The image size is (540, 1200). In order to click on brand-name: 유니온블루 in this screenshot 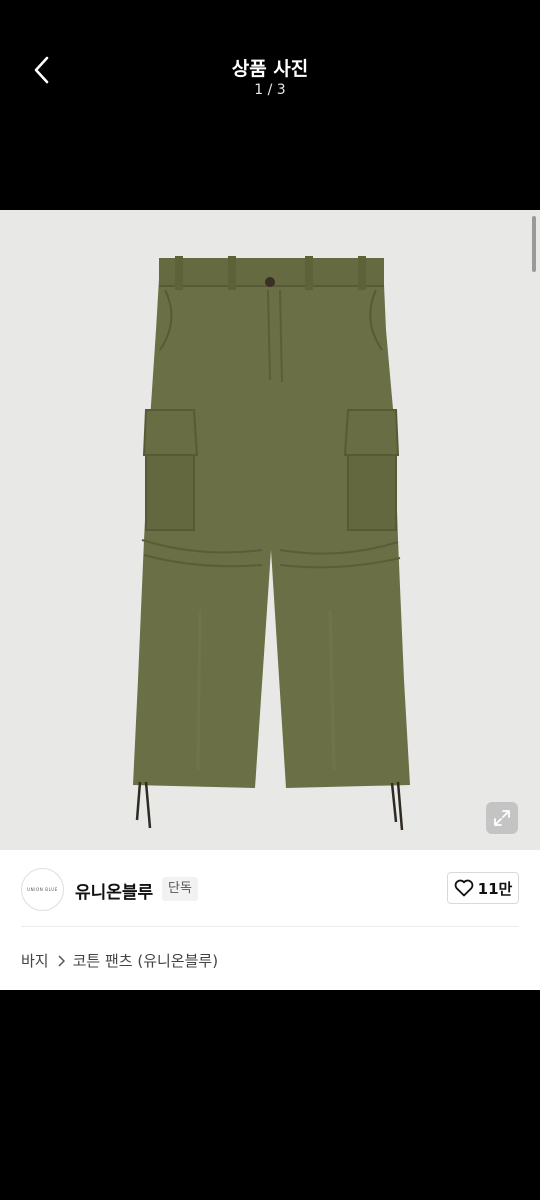, I will do `click(114, 890)`.